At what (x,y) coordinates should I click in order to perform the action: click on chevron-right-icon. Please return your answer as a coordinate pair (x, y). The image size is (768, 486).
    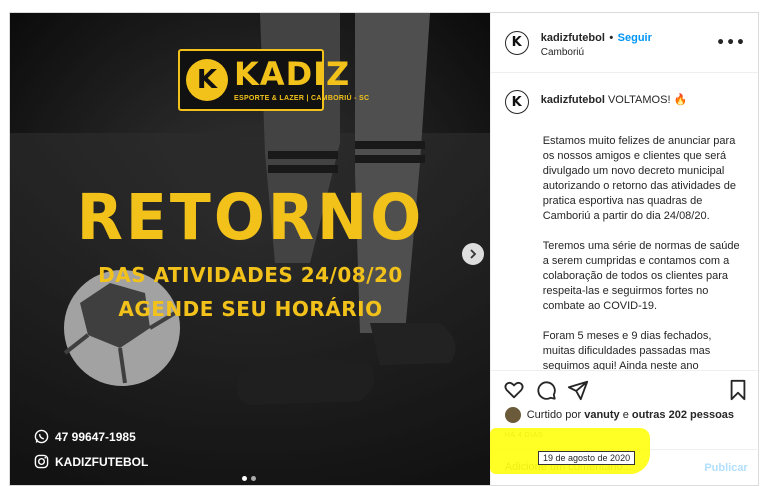
    Looking at the image, I should click on (473, 254).